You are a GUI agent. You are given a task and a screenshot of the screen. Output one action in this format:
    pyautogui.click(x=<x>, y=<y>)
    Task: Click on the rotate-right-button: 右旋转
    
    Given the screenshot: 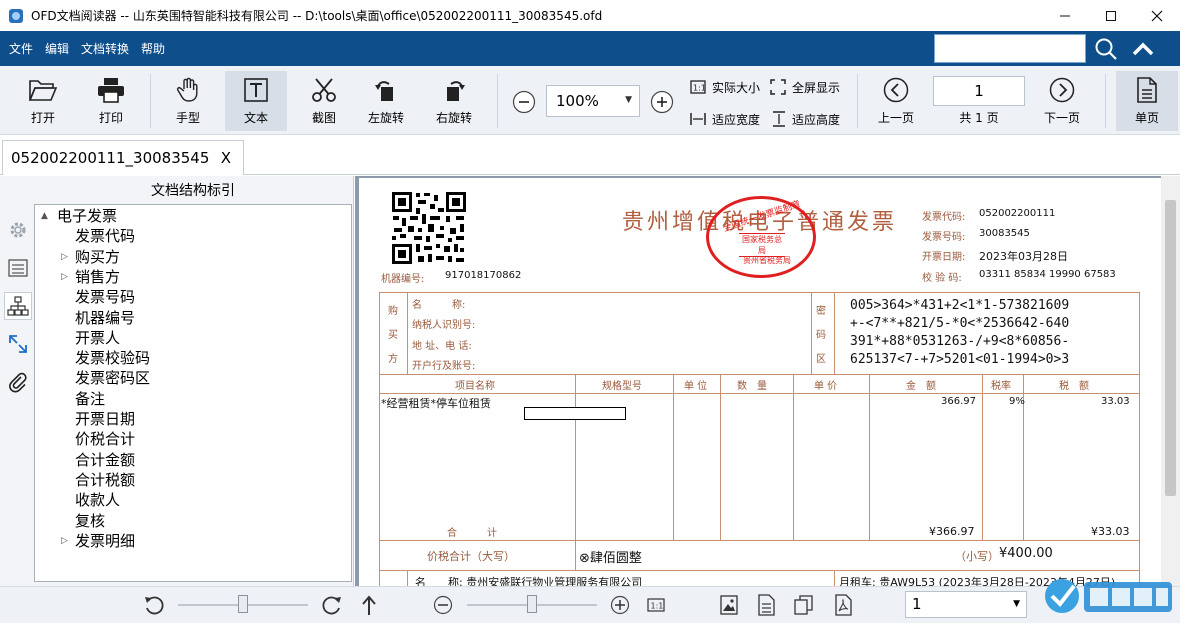 What is the action you would take?
    pyautogui.click(x=454, y=101)
    